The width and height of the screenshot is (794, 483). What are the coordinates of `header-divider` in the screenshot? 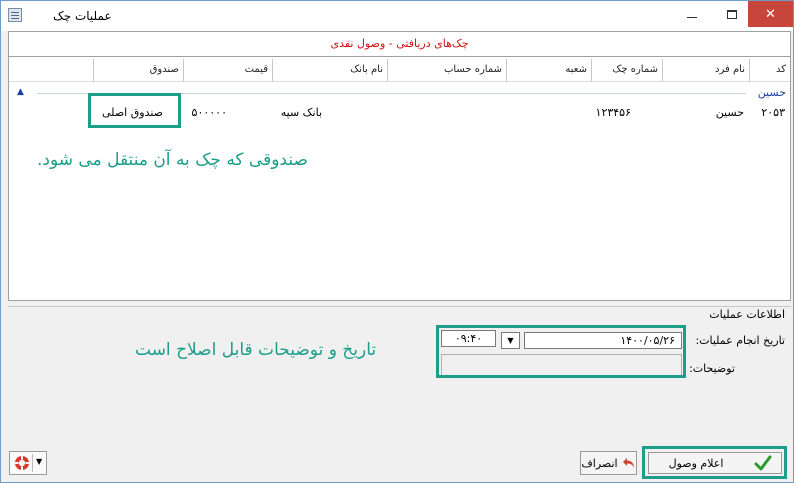 It's located at (399, 81).